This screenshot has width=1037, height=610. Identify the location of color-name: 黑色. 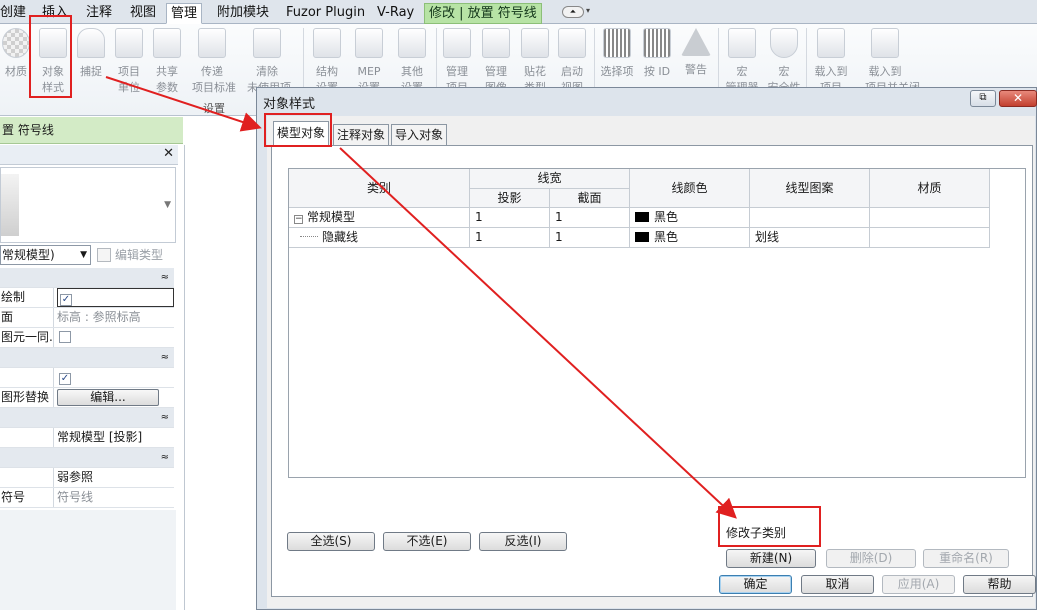
(666, 237).